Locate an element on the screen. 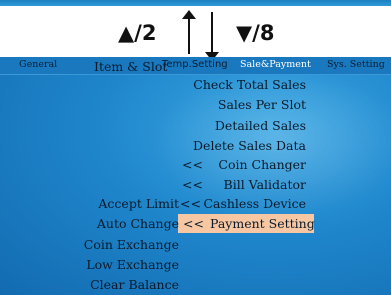 The image size is (391, 295). tab-sale-payment: Sale&Payment is located at coordinates (275, 64).